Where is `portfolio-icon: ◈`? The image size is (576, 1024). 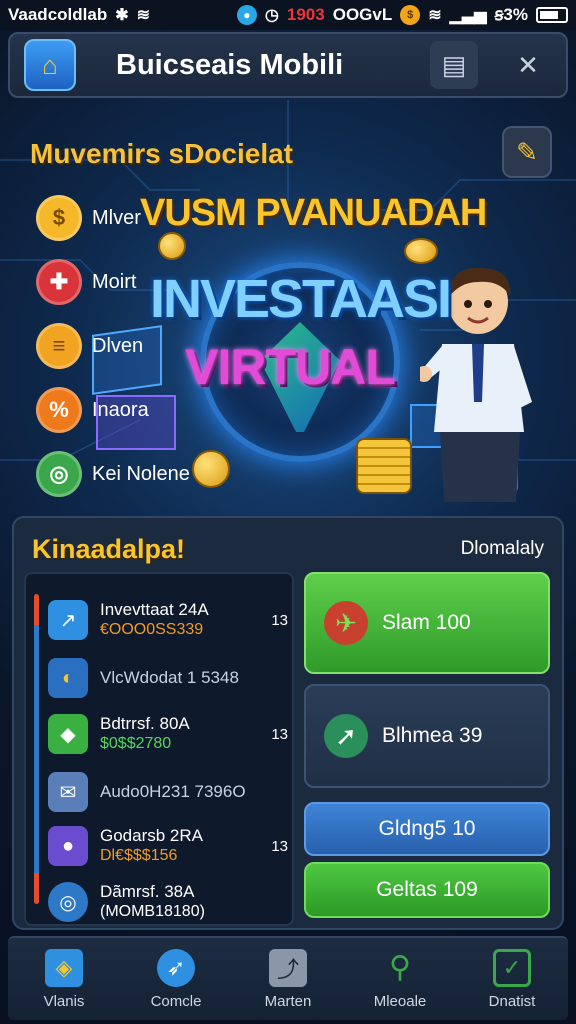 portfolio-icon: ◈ is located at coordinates (64, 967).